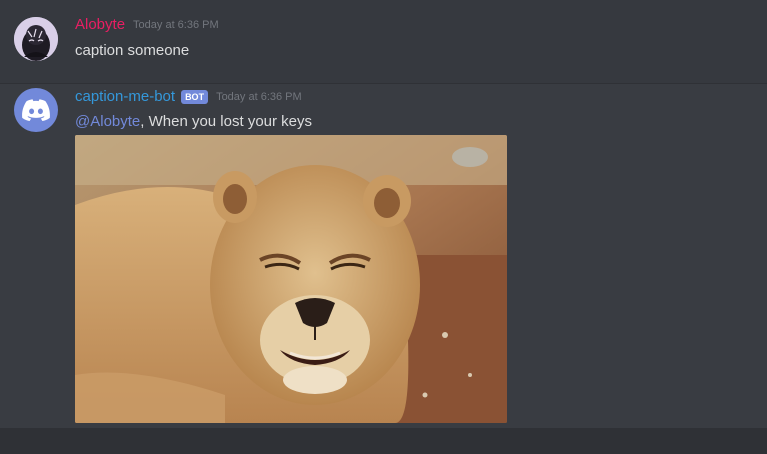  Describe the element at coordinates (100, 24) in the screenshot. I see `username: Alobyte` at that location.